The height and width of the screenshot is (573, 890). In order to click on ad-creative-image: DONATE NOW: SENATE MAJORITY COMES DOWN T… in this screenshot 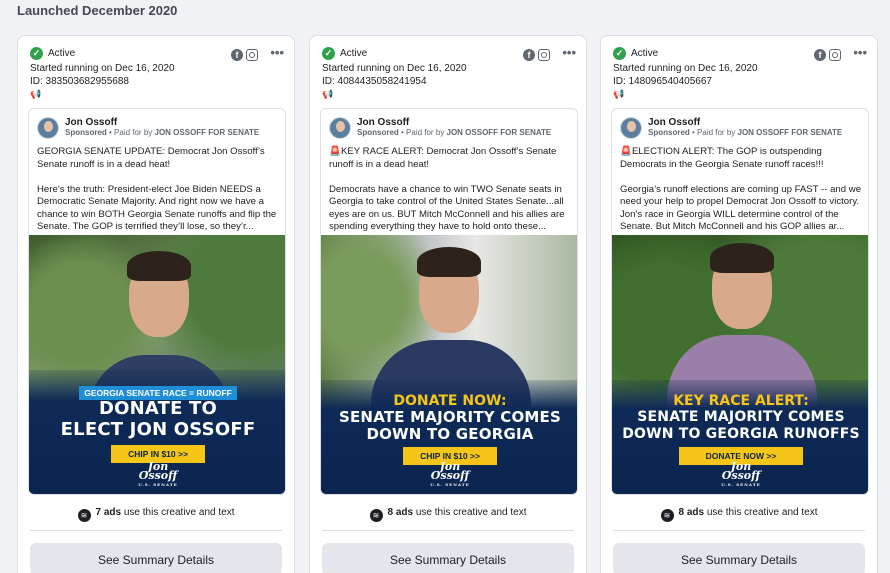, I will do `click(449, 364)`.